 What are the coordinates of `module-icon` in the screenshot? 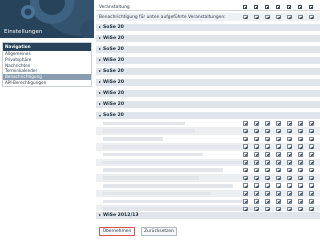 It's located at (267, 7).